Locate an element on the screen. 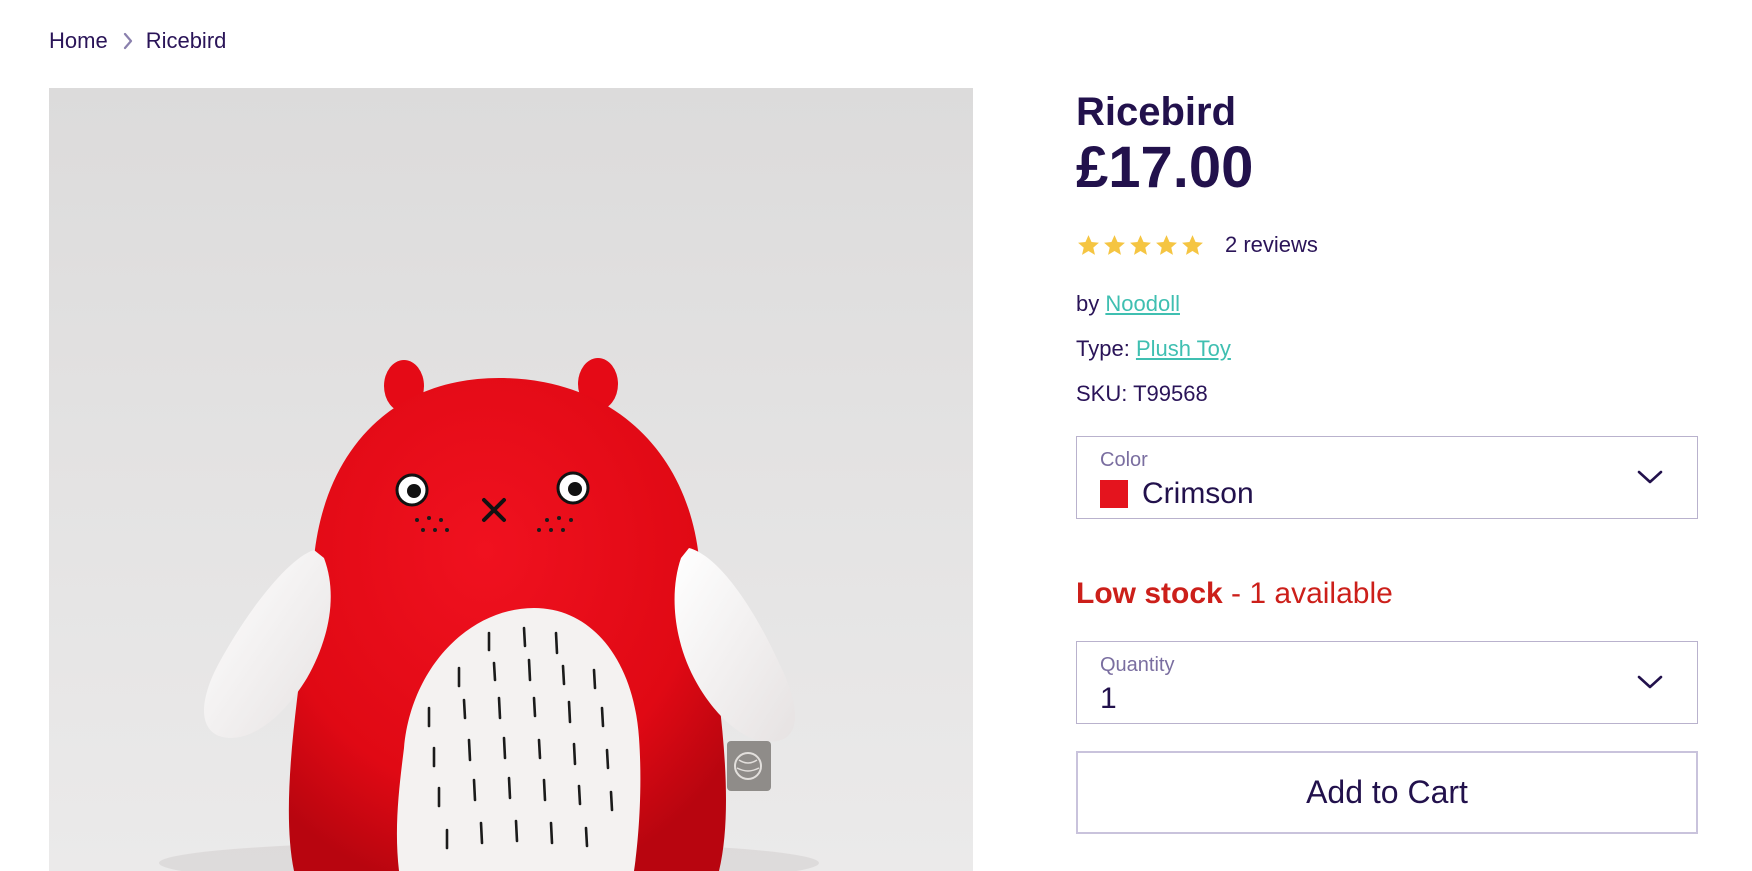 This screenshot has width=1752, height=871. type-link: Plush Toy is located at coordinates (1183, 348).